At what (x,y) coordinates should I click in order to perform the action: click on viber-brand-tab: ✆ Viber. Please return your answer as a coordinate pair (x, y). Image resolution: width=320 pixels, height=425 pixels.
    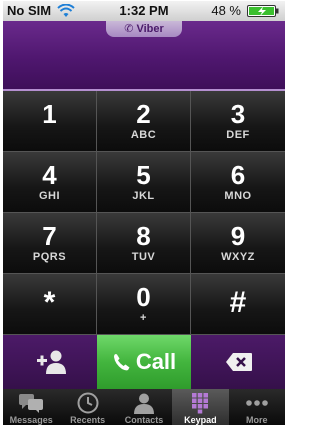
    Looking at the image, I should click on (144, 29).